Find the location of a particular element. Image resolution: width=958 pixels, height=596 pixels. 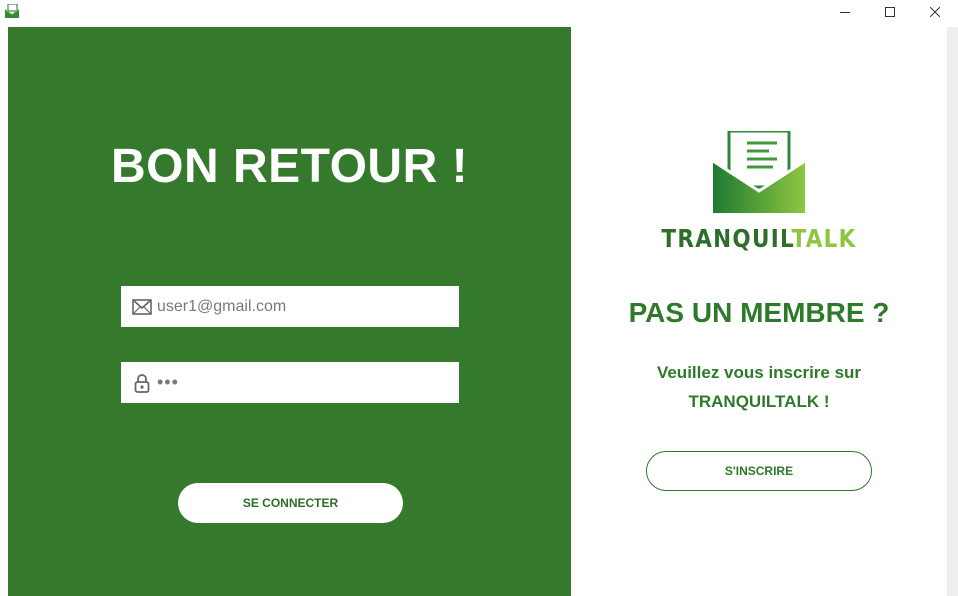

close-button is located at coordinates (935, 12).